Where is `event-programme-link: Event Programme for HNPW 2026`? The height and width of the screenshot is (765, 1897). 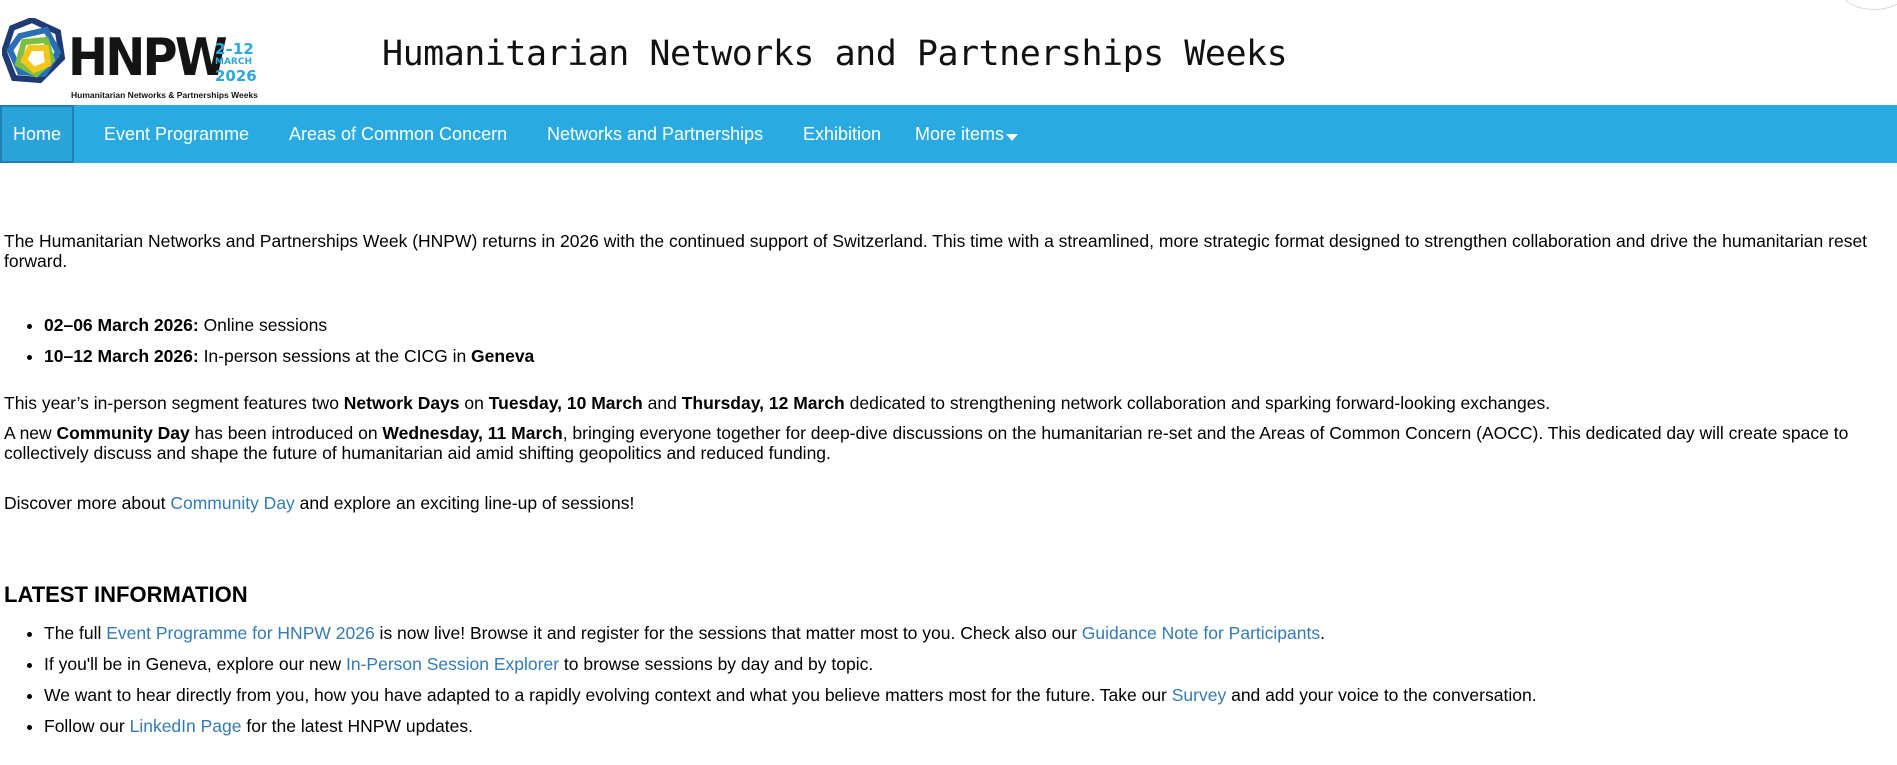
event-programme-link: Event Programme for HNPW 2026 is located at coordinates (240, 633).